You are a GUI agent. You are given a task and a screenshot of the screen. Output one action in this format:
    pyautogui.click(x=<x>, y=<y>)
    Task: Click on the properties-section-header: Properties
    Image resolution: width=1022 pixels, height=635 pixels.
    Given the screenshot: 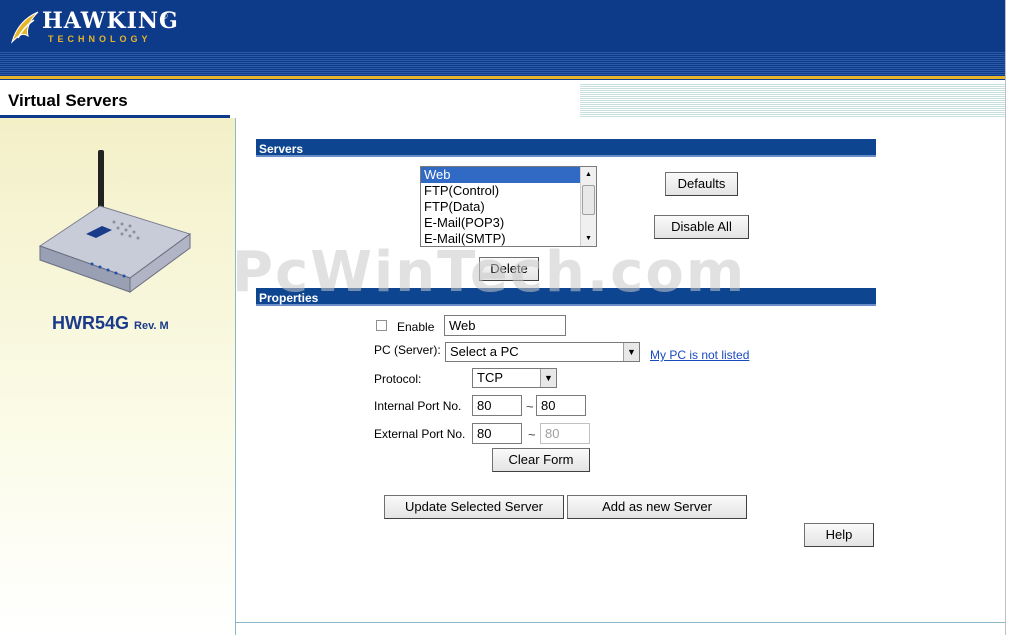 What is the action you would take?
    pyautogui.click(x=566, y=297)
    